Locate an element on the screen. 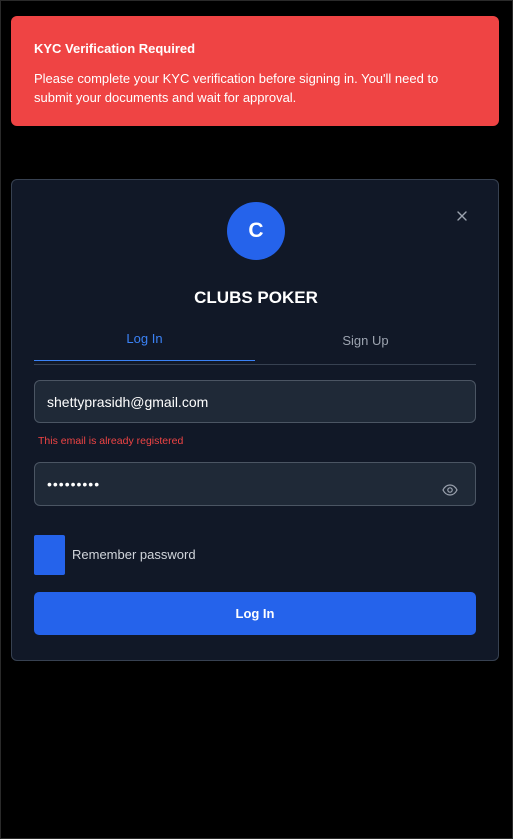 This screenshot has width=513, height=839. brand-title: CLUBS POKER is located at coordinates (256, 297).